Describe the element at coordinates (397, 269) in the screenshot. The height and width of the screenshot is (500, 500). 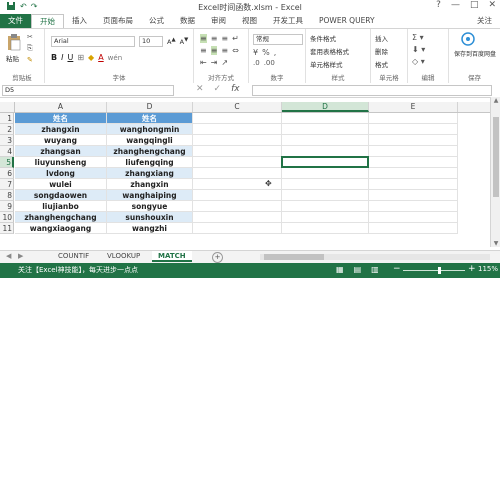
I see `zoom-out-icon: −` at that location.